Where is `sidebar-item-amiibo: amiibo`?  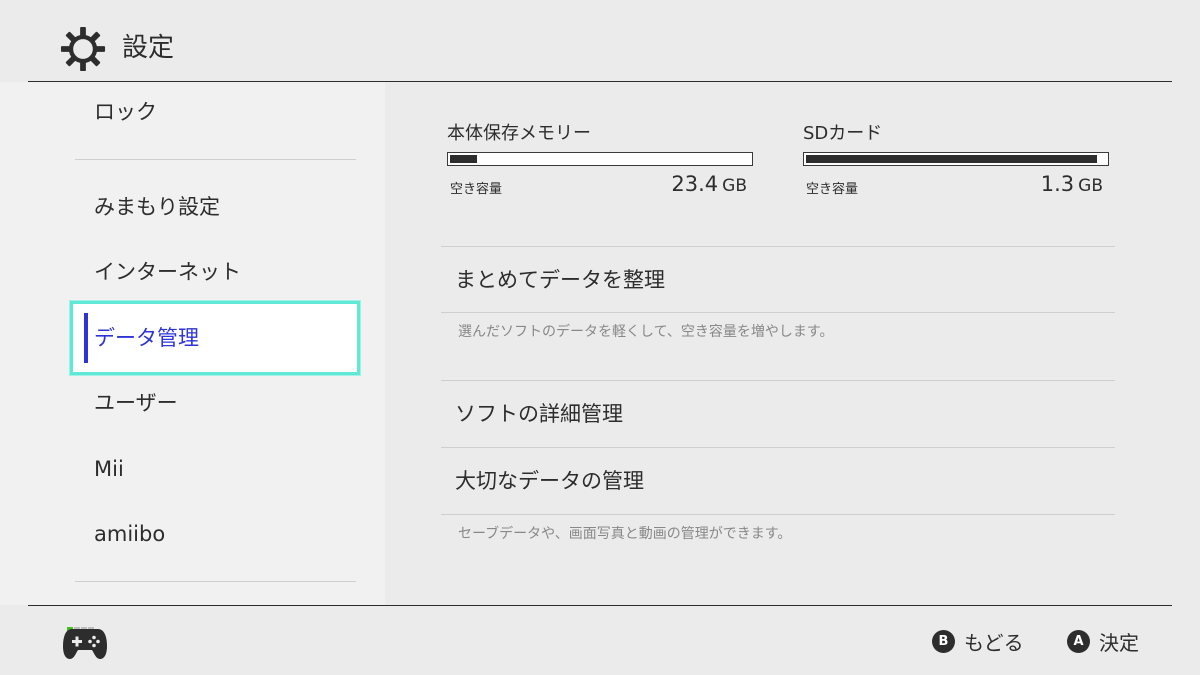
sidebar-item-amiibo: amiibo is located at coordinates (129, 534).